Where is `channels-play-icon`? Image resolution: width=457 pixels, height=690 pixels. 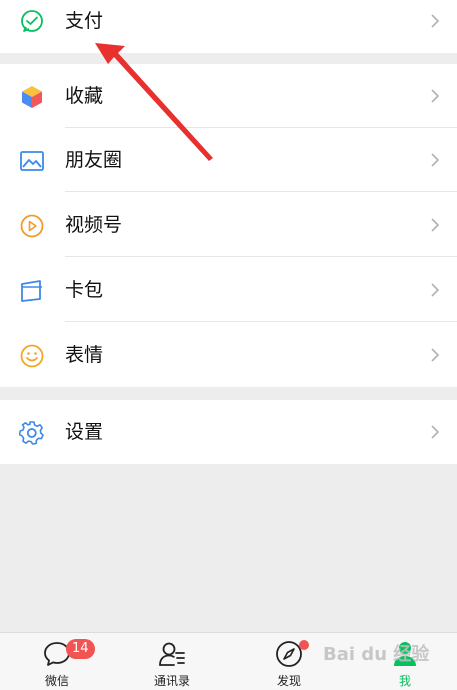
channels-play-icon is located at coordinates (32, 226).